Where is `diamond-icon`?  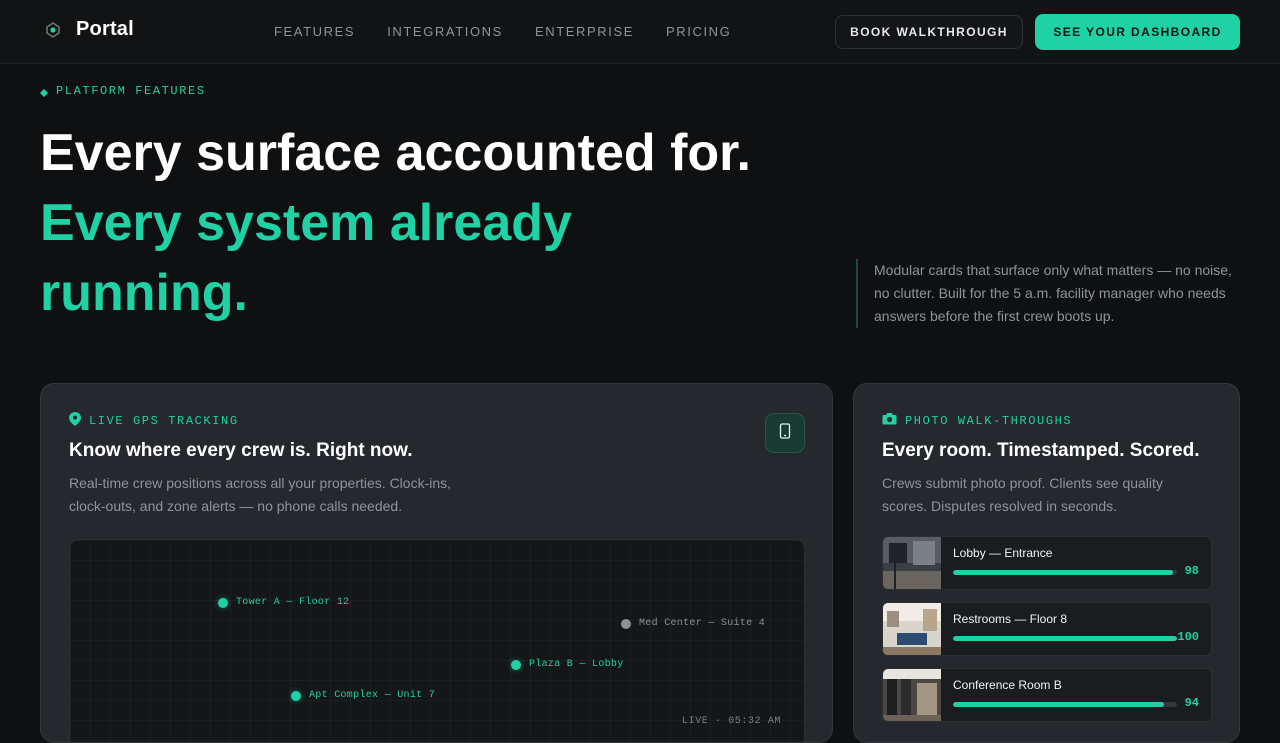
diamond-icon is located at coordinates (44, 92).